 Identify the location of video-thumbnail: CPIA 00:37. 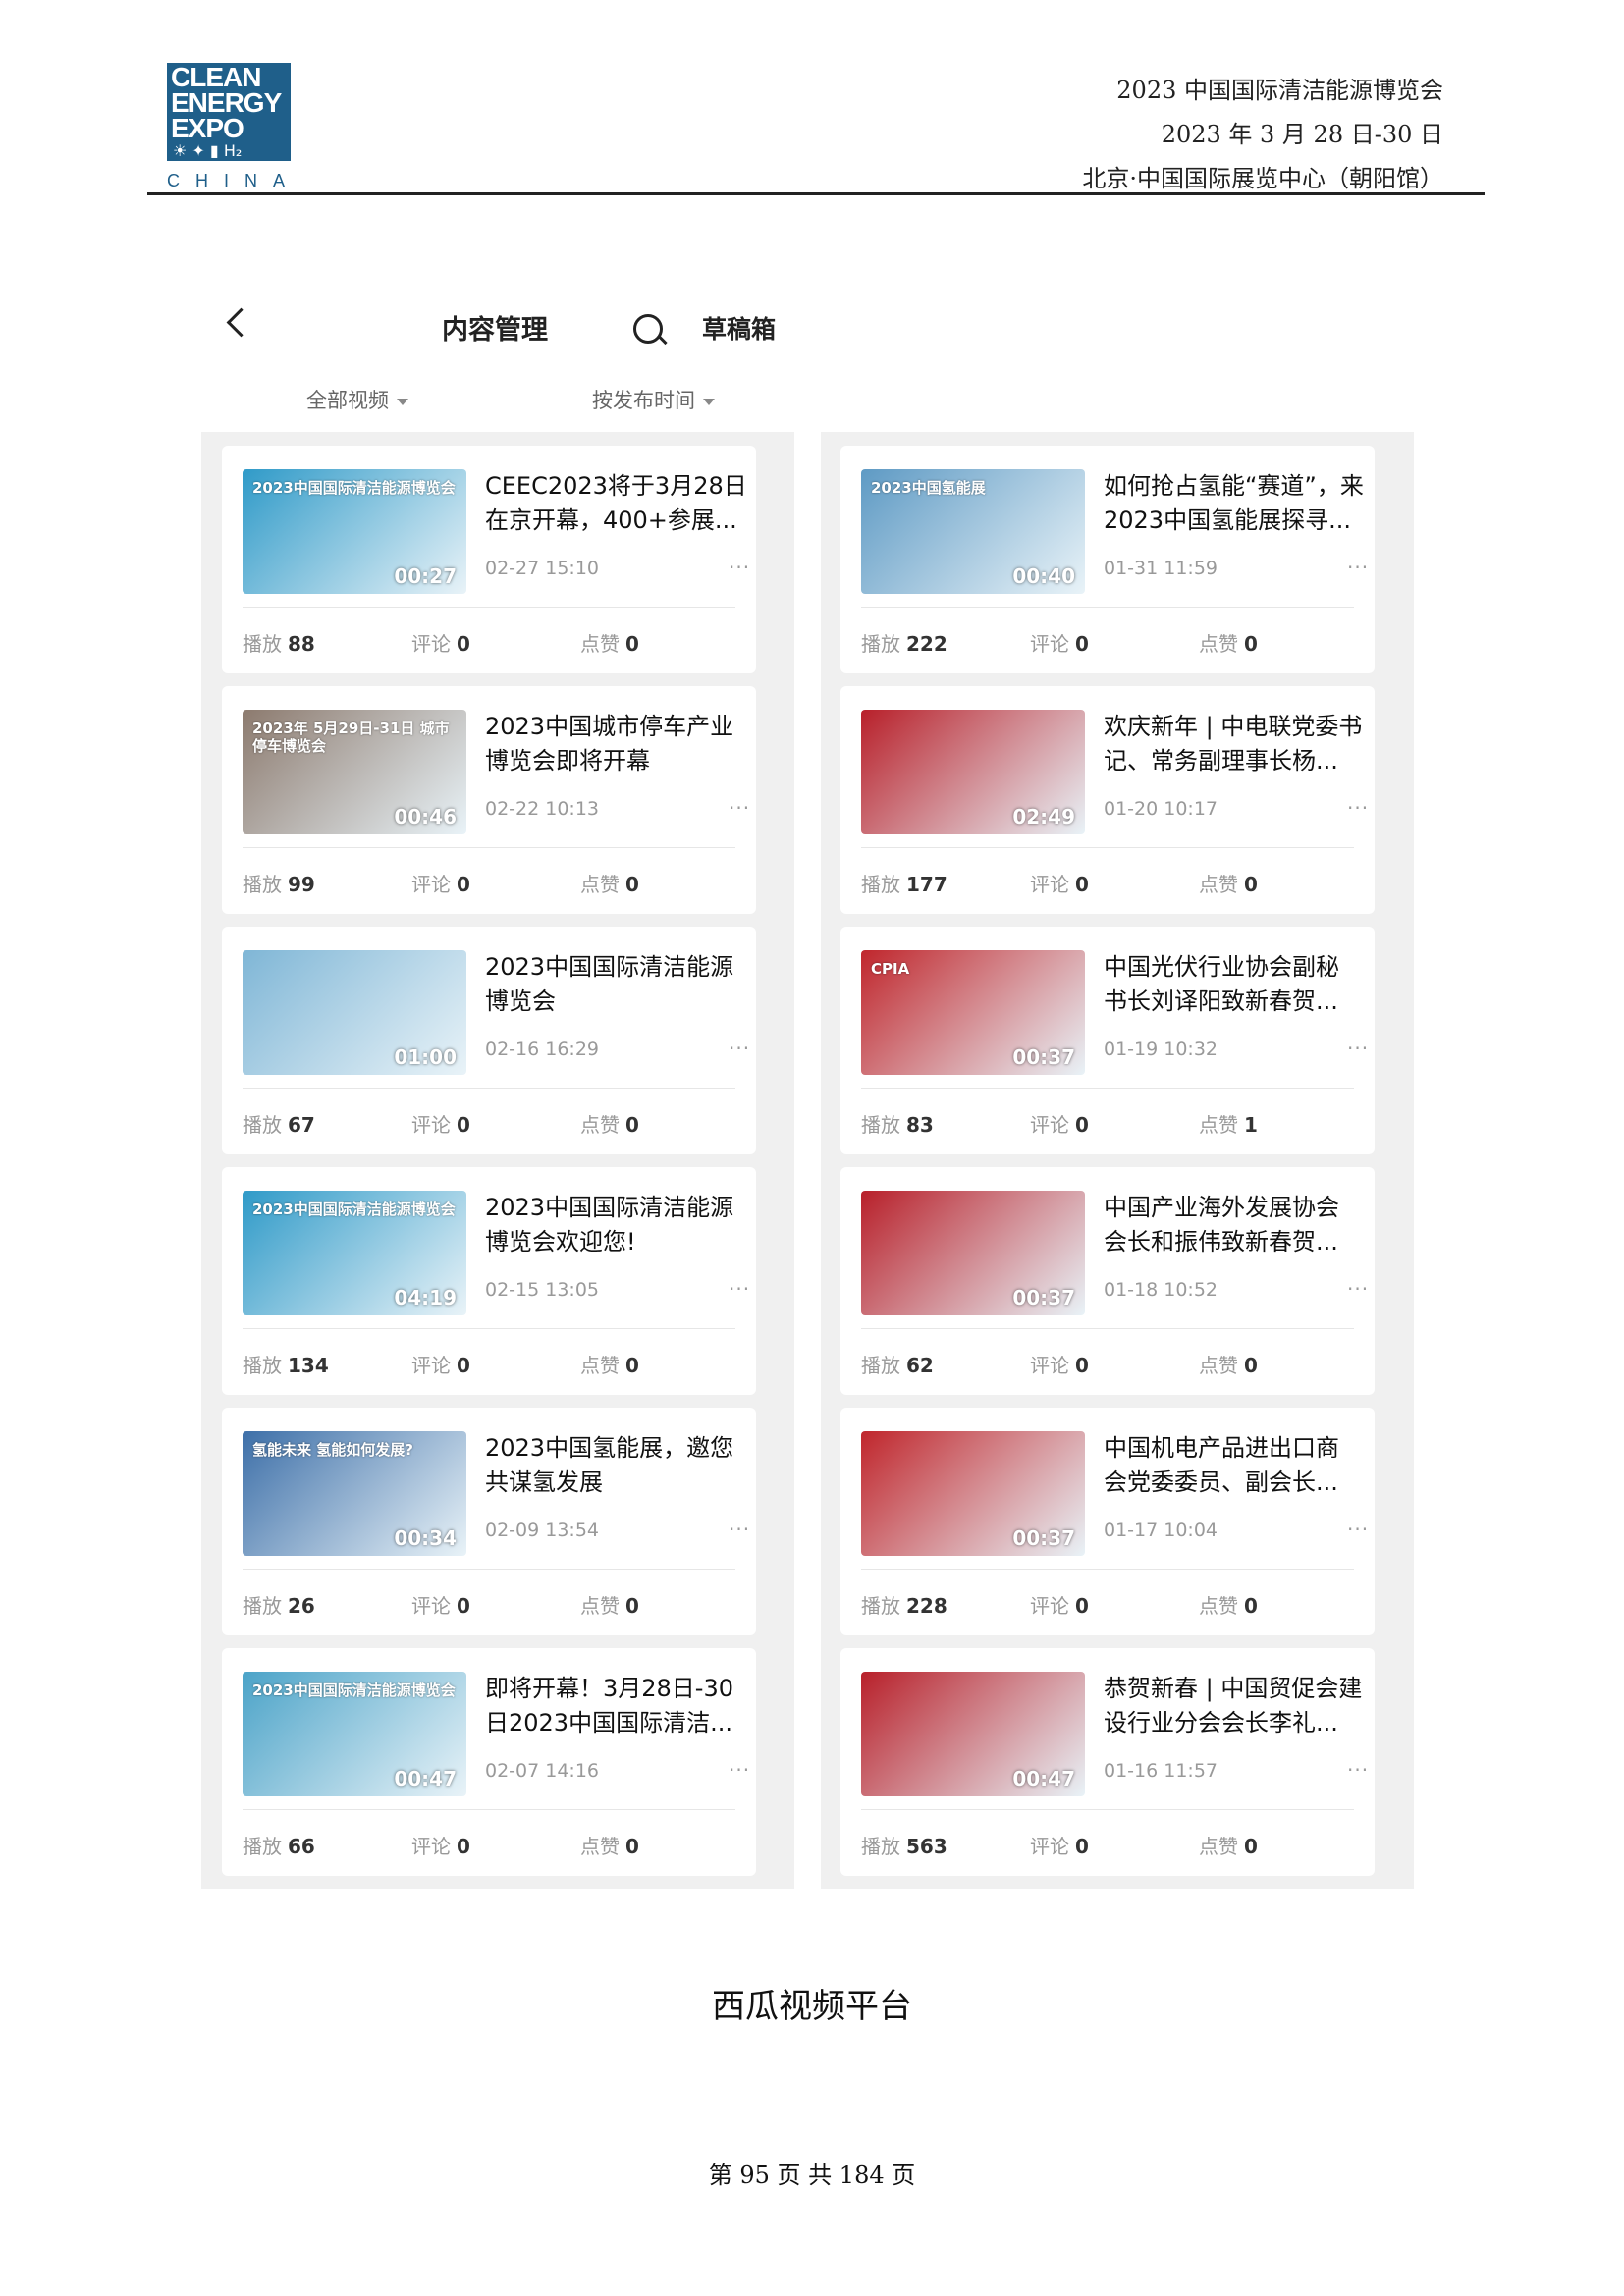
(973, 1012).